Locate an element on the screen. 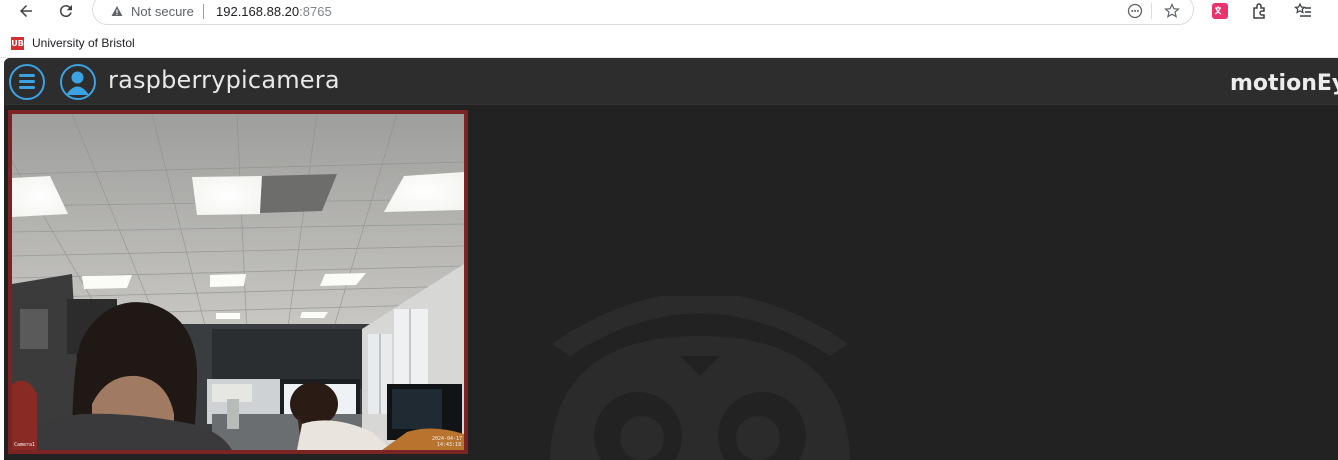 Image resolution: width=1338 pixels, height=460 pixels. bookmarks-bar: UB University of Bristol is located at coordinates (669, 43).